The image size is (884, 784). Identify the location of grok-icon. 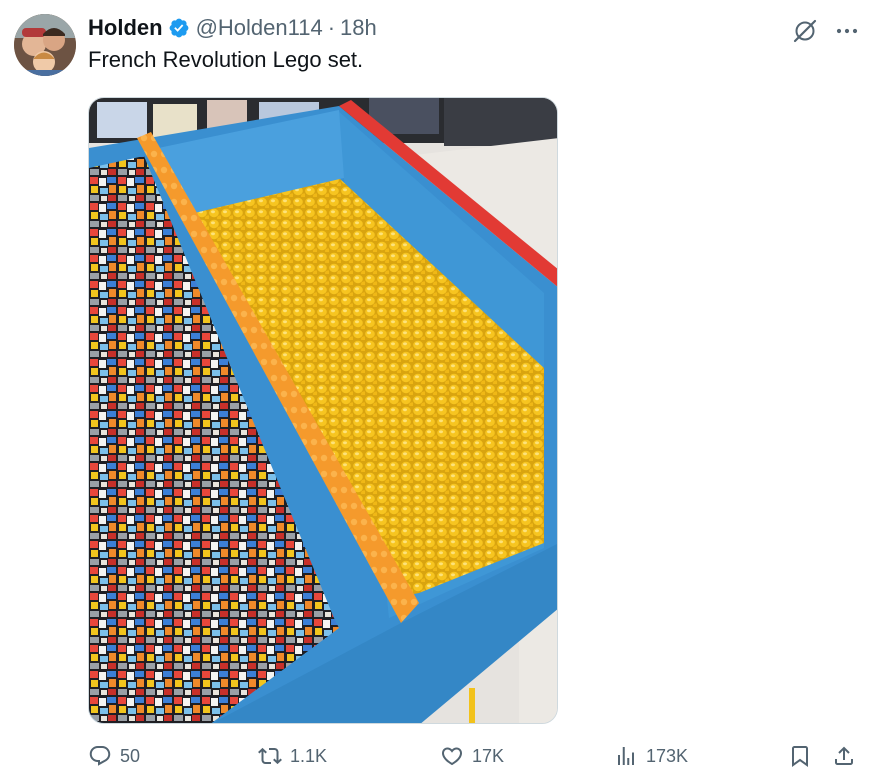
(805, 31).